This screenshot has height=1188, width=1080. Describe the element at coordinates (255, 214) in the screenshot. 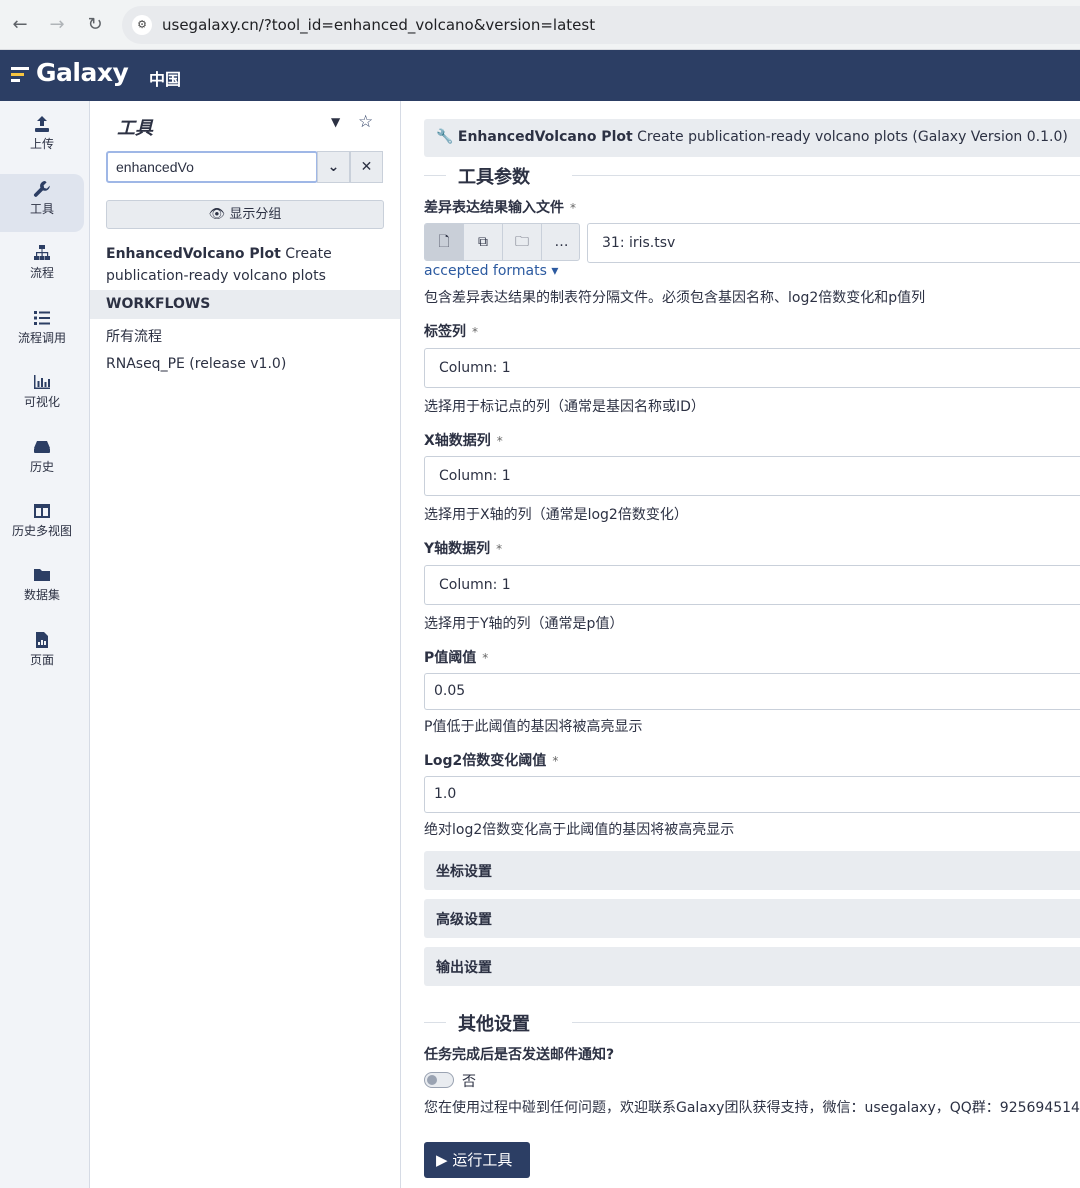

I see `show-sections-label: 显示分组` at that location.